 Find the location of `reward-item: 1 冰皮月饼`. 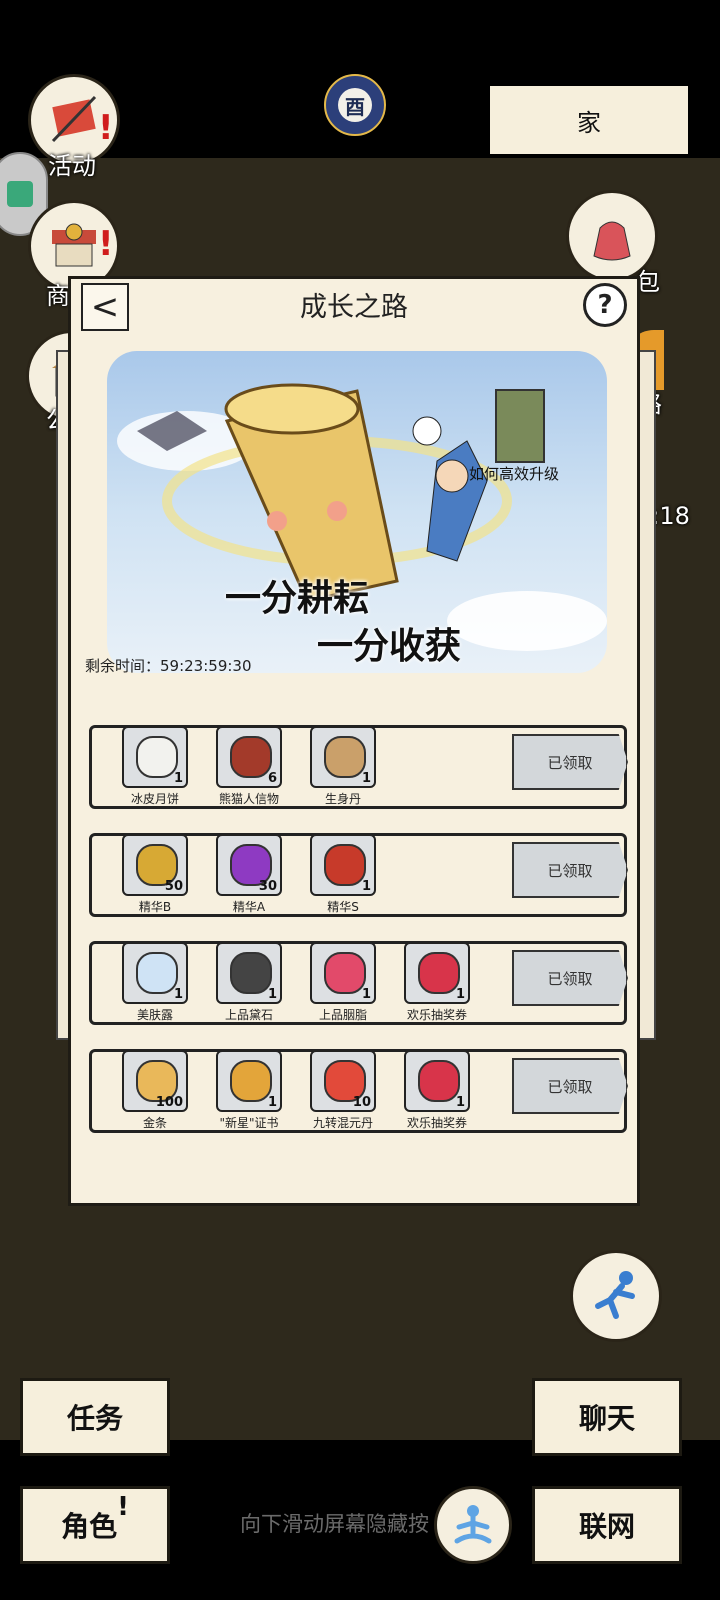

reward-item: 1 冰皮月饼 is located at coordinates (155, 766).